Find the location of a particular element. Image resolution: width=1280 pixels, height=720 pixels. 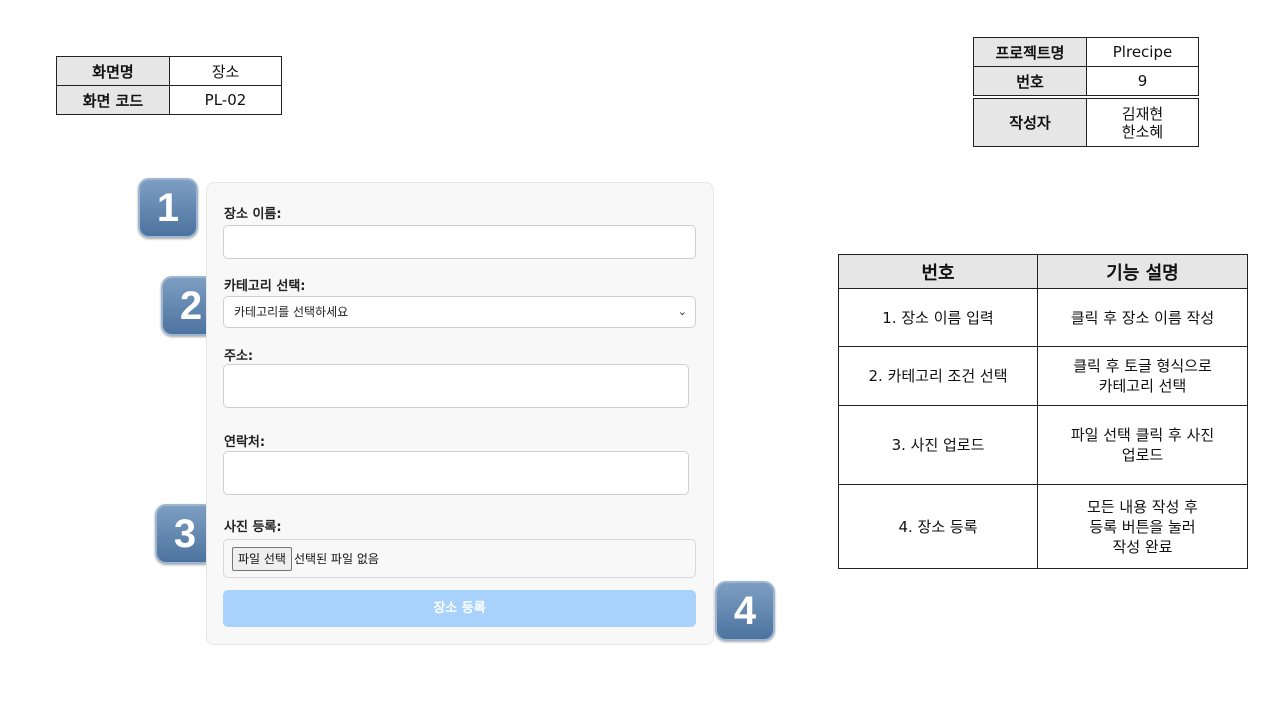

submit-place-button: 장소 등록 is located at coordinates (459, 608).